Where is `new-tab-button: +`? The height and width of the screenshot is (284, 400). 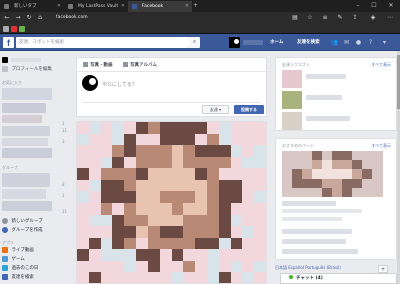
new-tab-button: + is located at coordinates (195, 6).